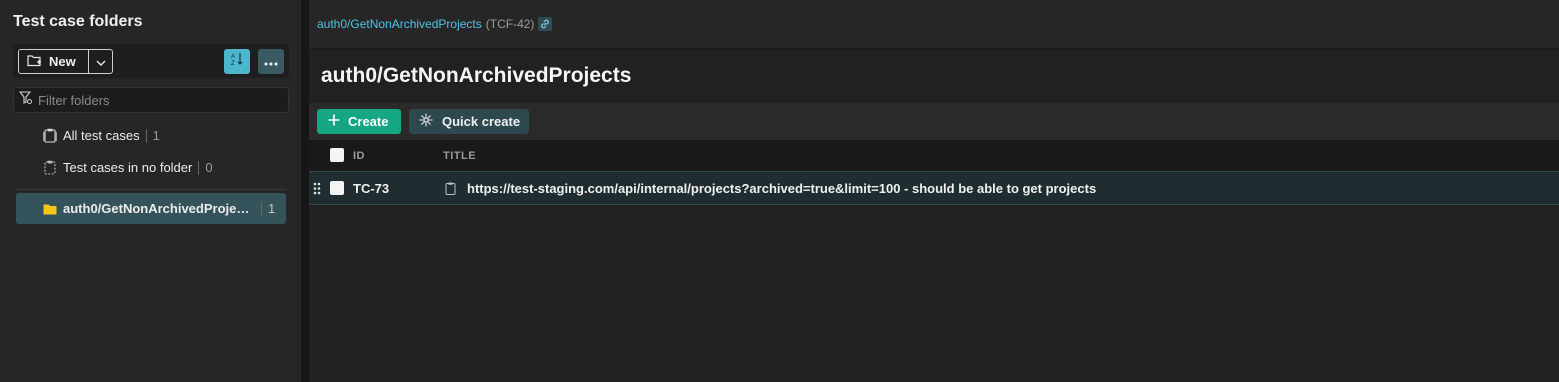 Image resolution: width=1559 pixels, height=382 pixels. Describe the element at coordinates (78, 21) in the screenshot. I see `sidebar-title: Test case folders` at that location.